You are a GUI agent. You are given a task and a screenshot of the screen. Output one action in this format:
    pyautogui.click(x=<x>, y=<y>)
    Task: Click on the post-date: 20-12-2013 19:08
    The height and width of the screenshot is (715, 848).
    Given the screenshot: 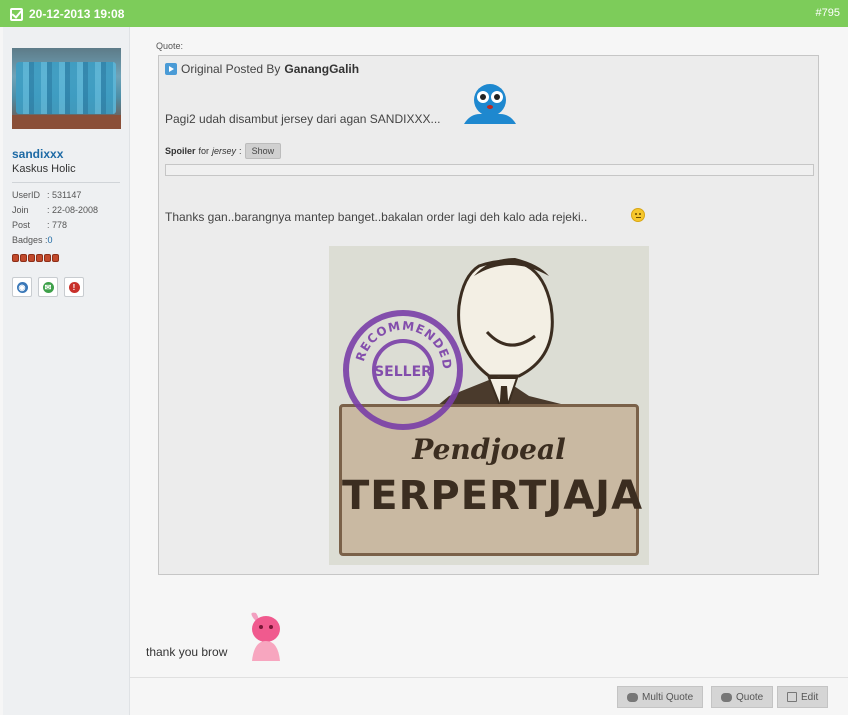 What is the action you would take?
    pyautogui.click(x=67, y=14)
    